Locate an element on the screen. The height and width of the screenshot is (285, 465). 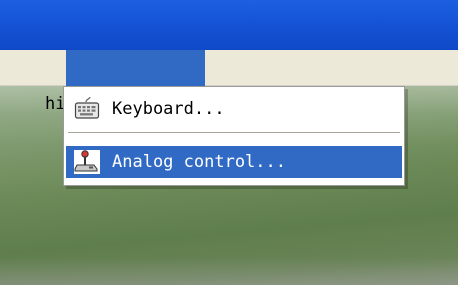
joystick-icon is located at coordinates (87, 162).